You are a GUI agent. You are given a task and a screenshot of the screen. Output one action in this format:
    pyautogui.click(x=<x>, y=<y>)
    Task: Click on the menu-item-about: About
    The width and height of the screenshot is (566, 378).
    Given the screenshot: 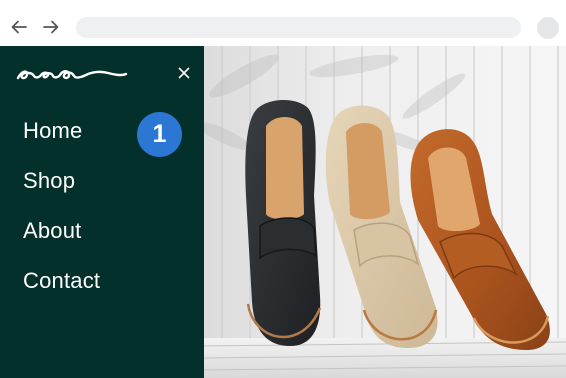 What is the action you would take?
    pyautogui.click(x=61, y=235)
    